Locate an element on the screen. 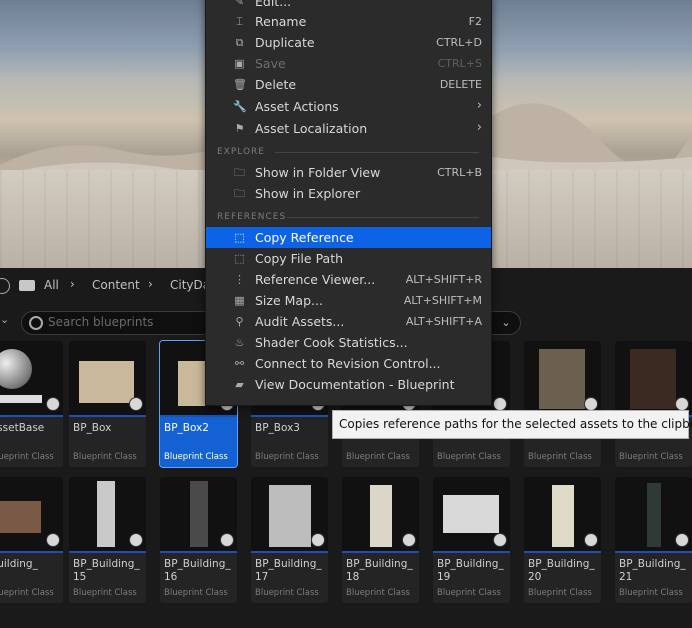  menu-item-shortcut: CTRL+S is located at coordinates (459, 63).